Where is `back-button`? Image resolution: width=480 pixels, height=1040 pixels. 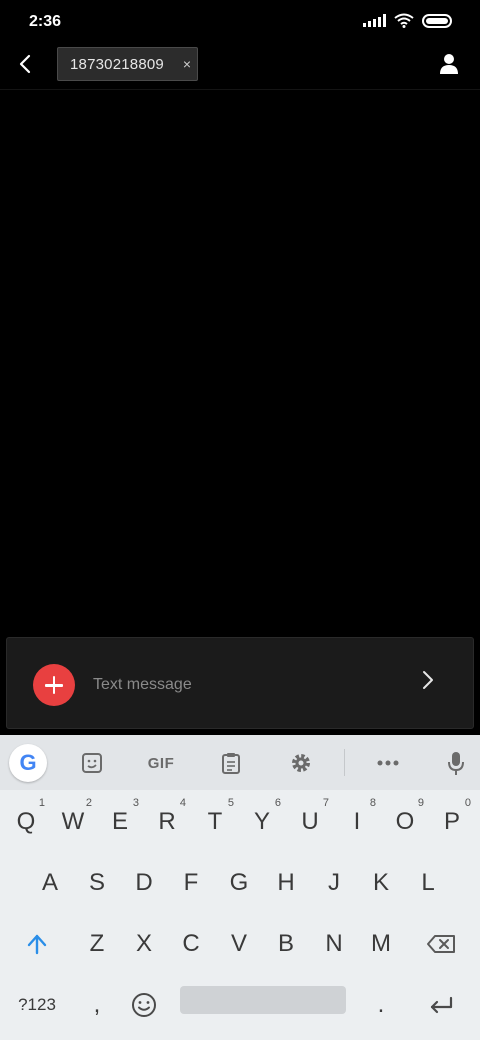
back-button is located at coordinates (26, 64).